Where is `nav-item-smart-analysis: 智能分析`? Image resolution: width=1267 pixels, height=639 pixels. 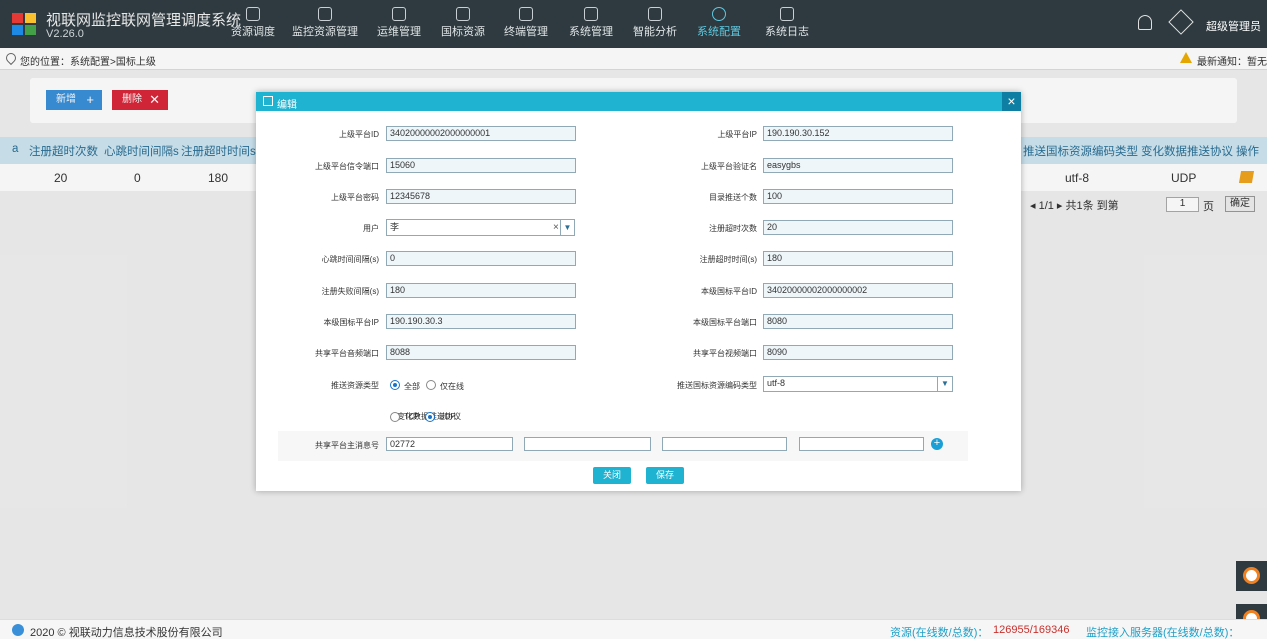 nav-item-smart-analysis: 智能分析 is located at coordinates (655, 24).